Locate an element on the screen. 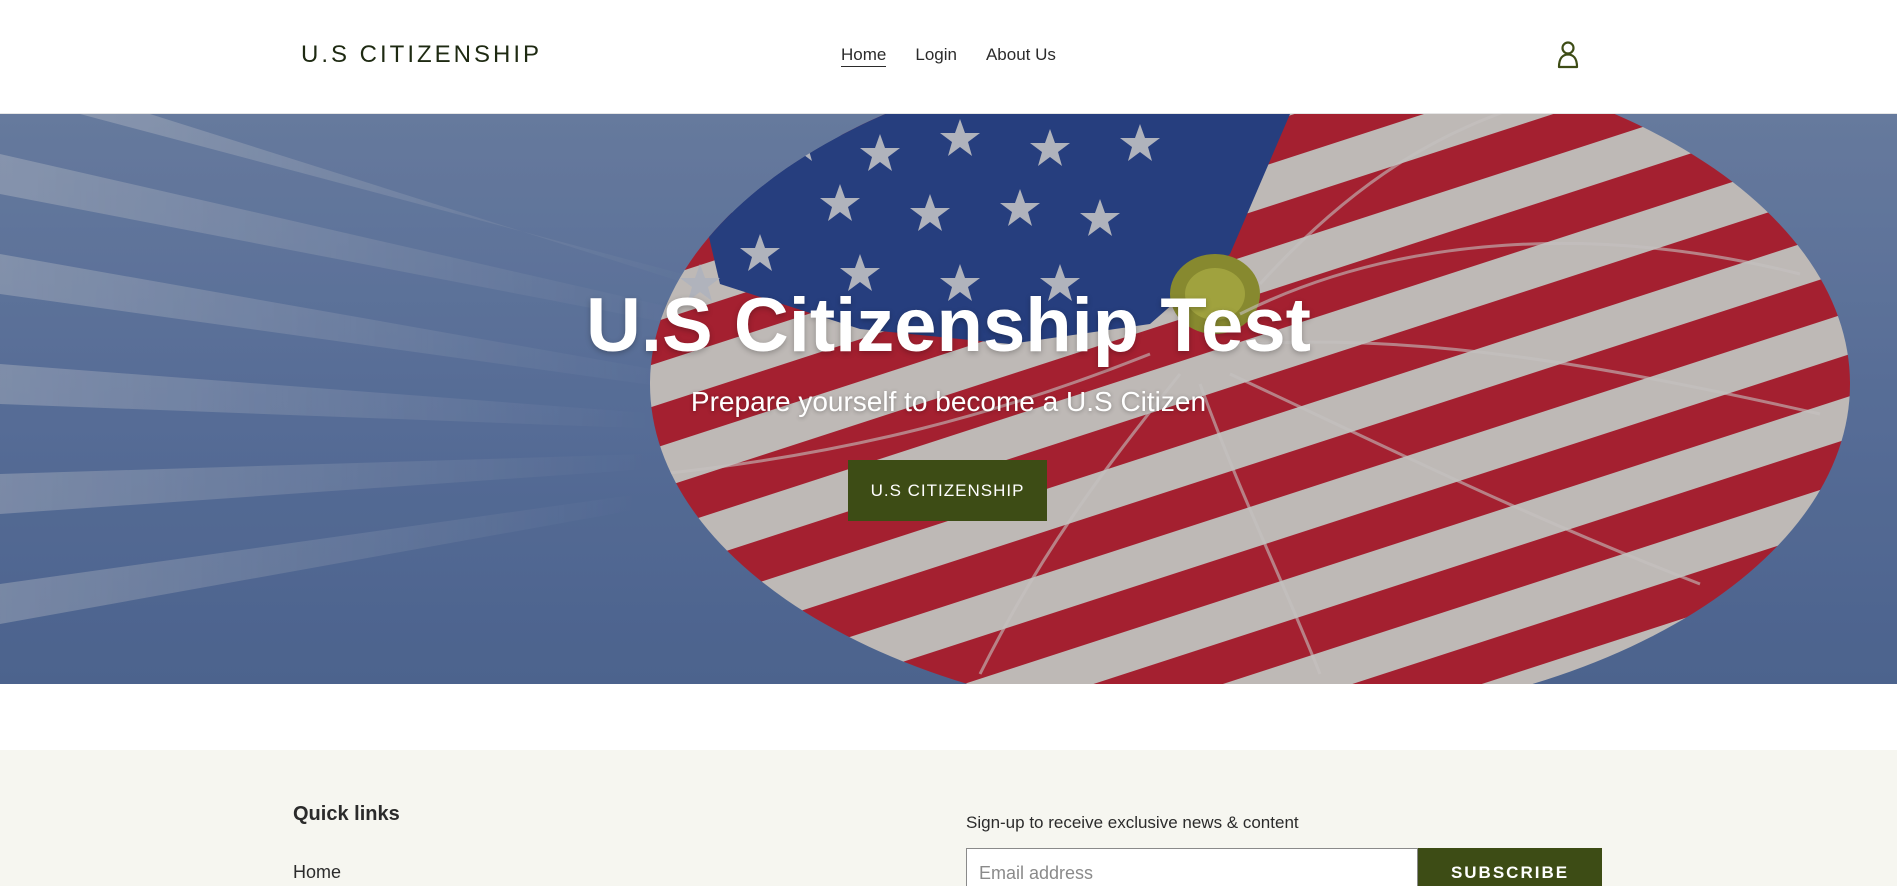  hero-title: U.S Citizenship Test is located at coordinates (948, 325).